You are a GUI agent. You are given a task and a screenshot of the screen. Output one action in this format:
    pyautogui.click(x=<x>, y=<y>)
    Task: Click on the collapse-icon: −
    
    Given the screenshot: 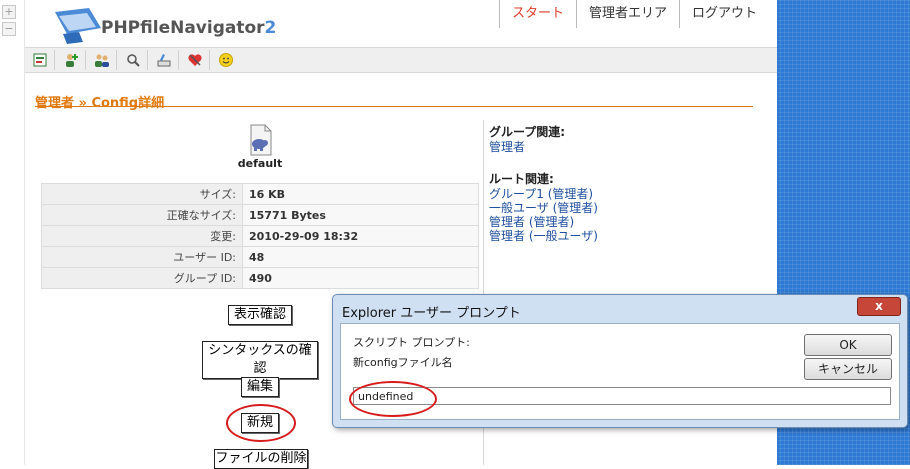 What is the action you would take?
    pyautogui.click(x=9, y=29)
    